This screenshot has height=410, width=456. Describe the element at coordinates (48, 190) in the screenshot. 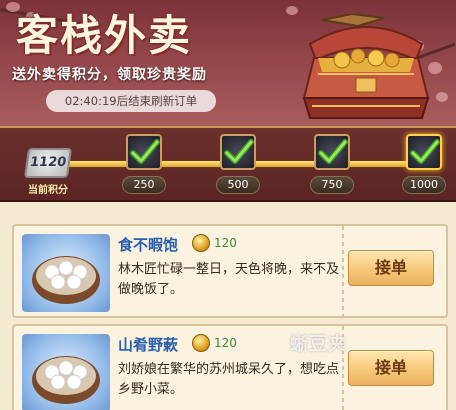

I see `current-points-label: 当前积分` at that location.